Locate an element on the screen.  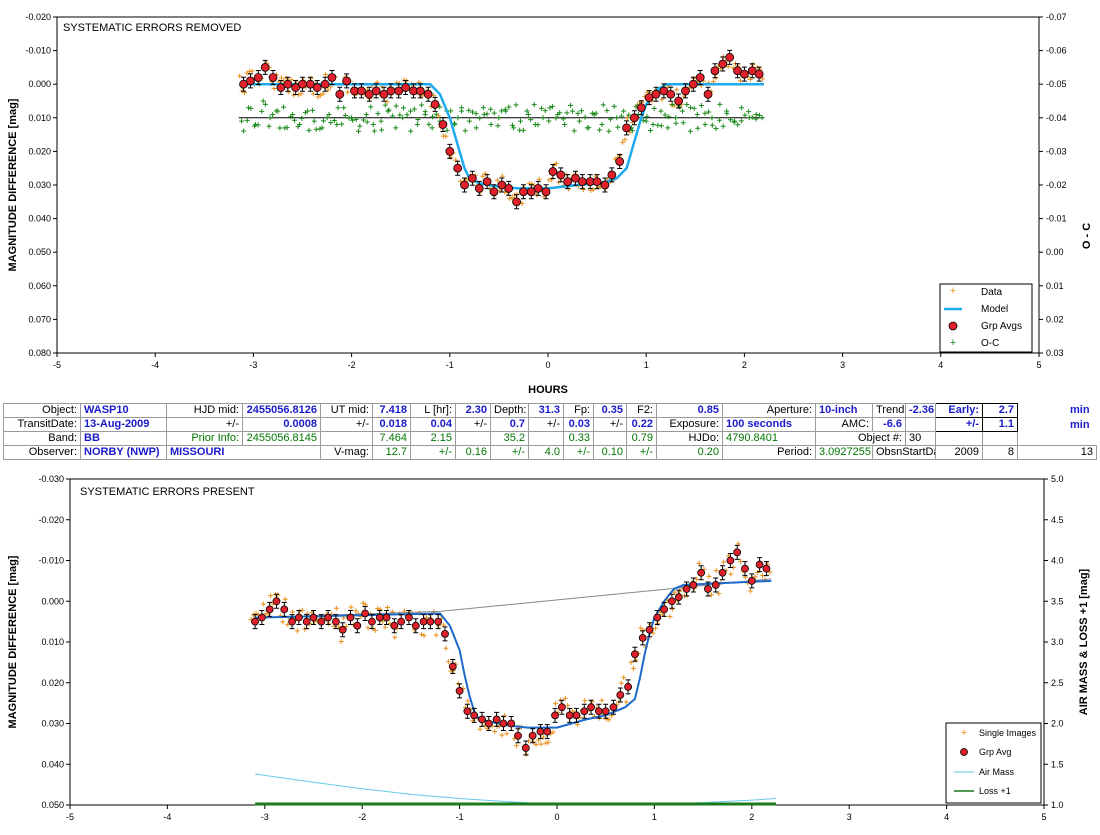
x-tick-label: 3 is located at coordinates (842, 365).